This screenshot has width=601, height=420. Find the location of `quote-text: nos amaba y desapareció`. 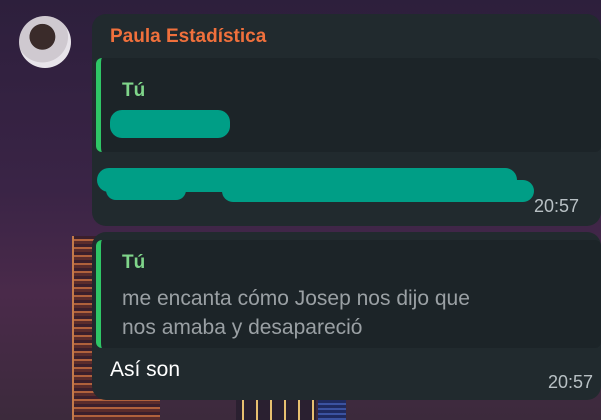

quote-text: nos amaba y desapareció is located at coordinates (242, 327).